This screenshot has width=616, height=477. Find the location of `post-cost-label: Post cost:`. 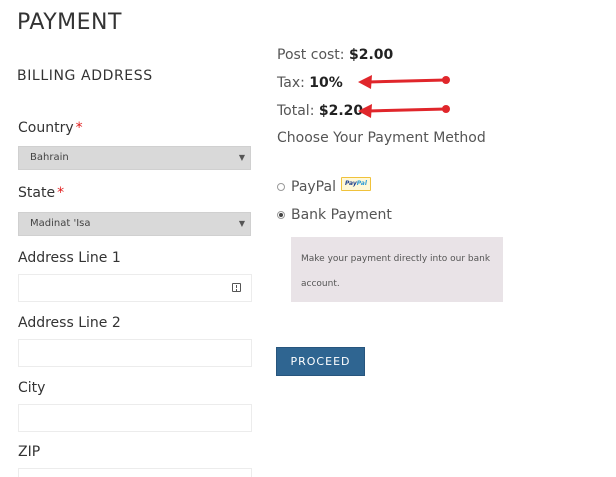

post-cost-label: Post cost: is located at coordinates (313, 55).